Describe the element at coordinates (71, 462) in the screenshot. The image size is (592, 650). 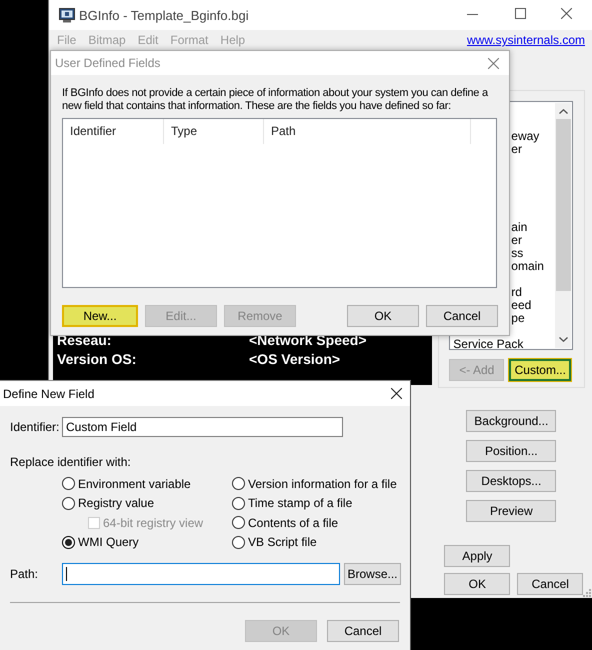
I see `replace-label: Replace identifier with:` at that location.